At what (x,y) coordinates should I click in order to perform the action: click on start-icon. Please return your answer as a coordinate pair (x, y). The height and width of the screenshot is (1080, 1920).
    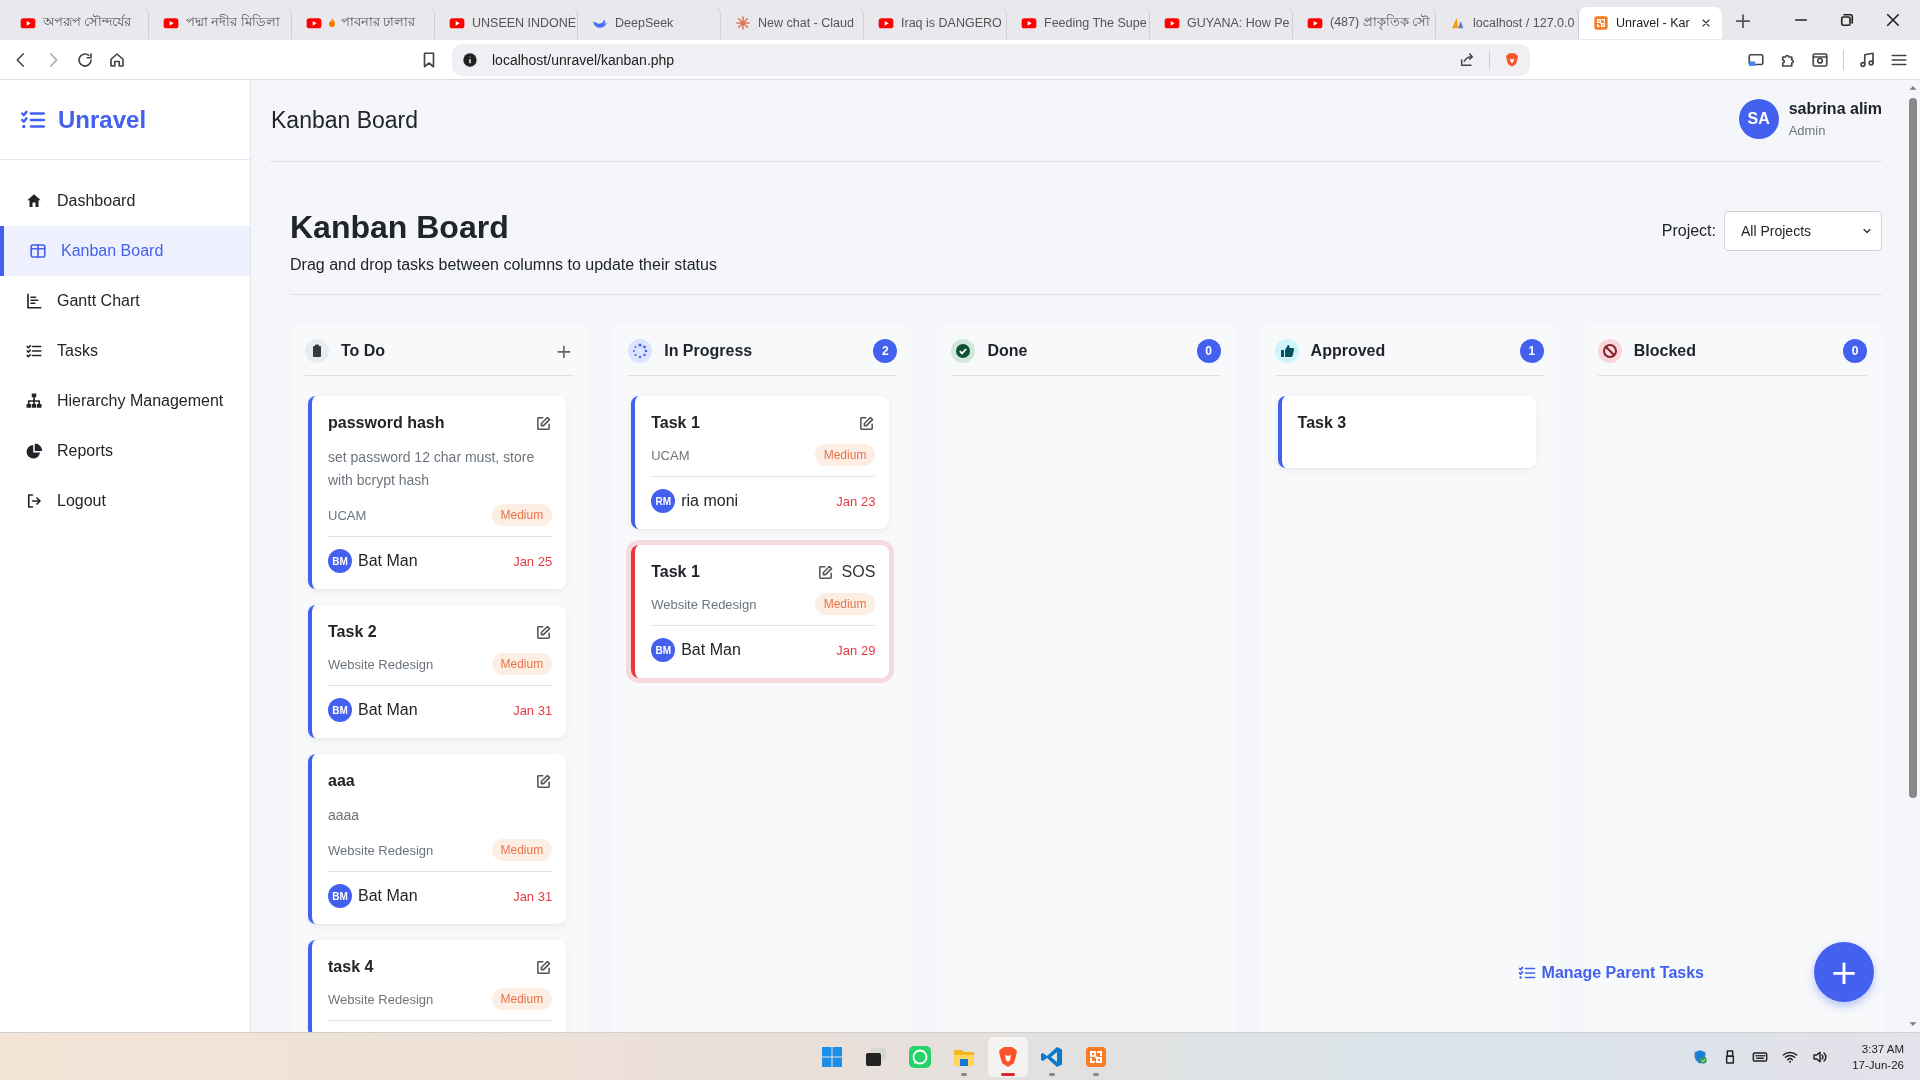
    Looking at the image, I should click on (832, 1056).